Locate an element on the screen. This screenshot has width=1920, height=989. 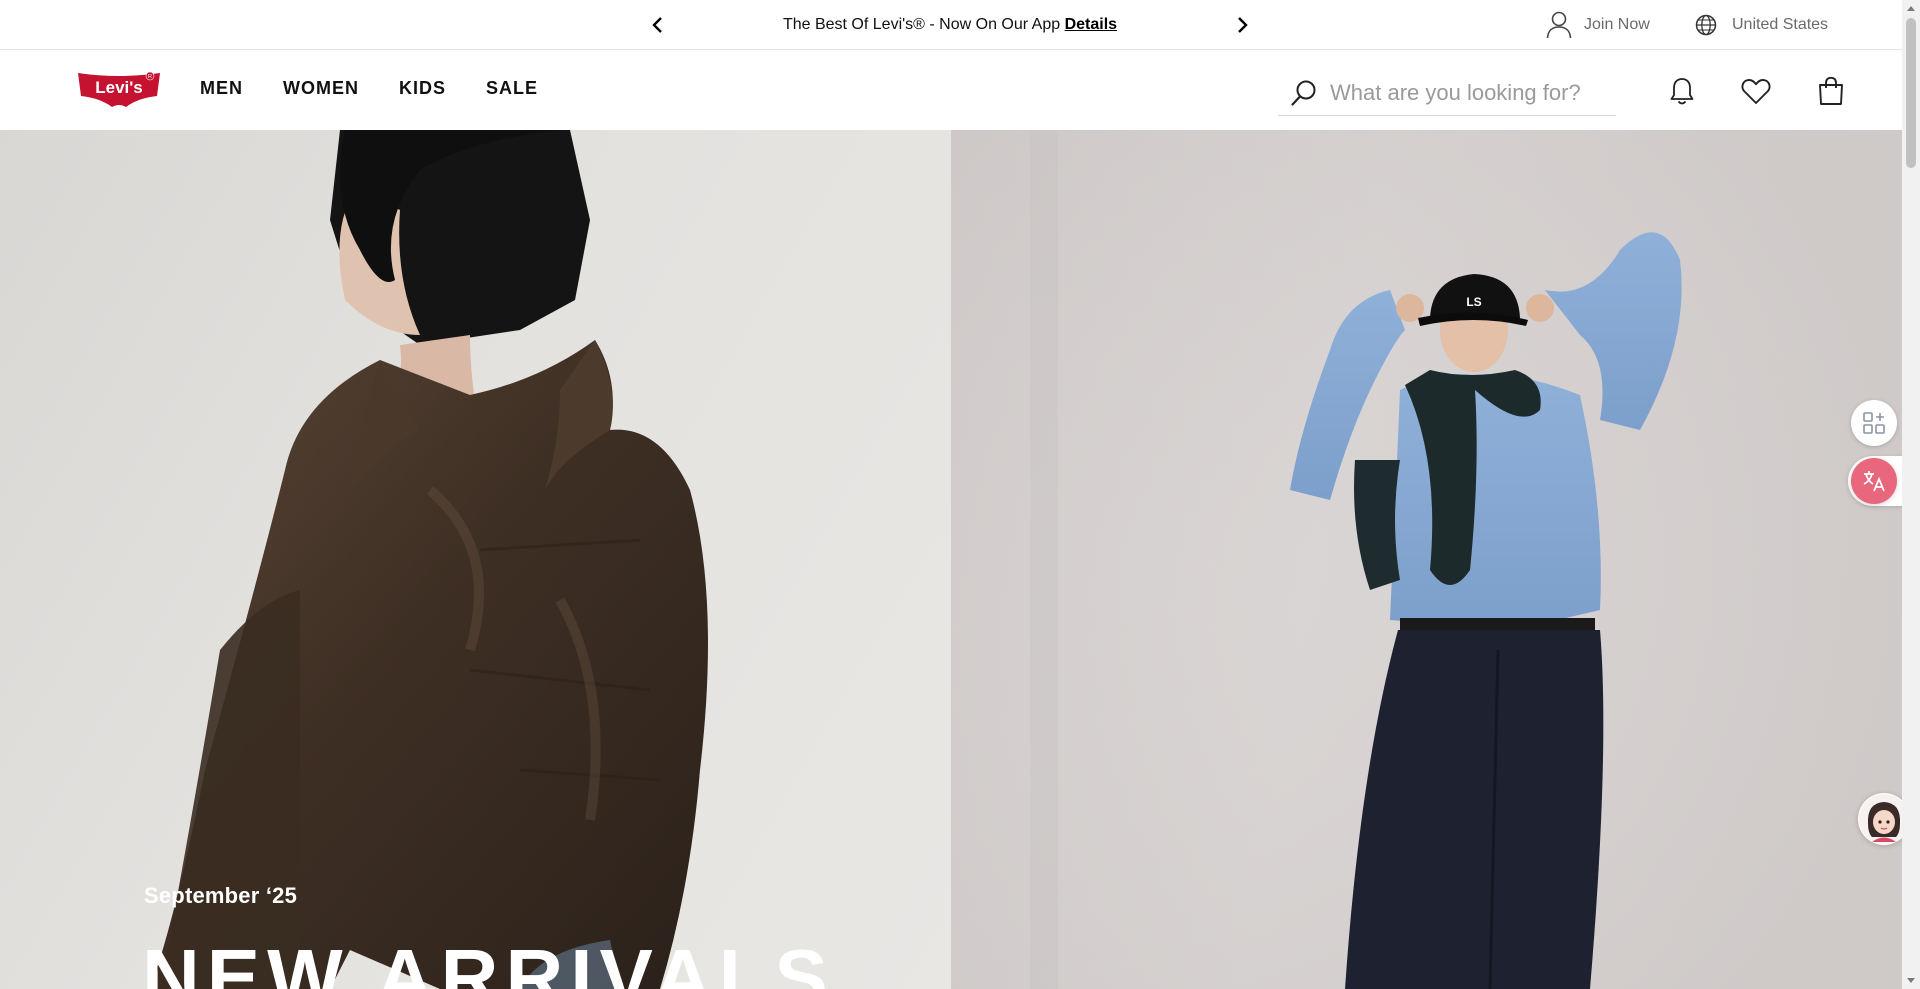
wishlist-button is located at coordinates (1756, 91).